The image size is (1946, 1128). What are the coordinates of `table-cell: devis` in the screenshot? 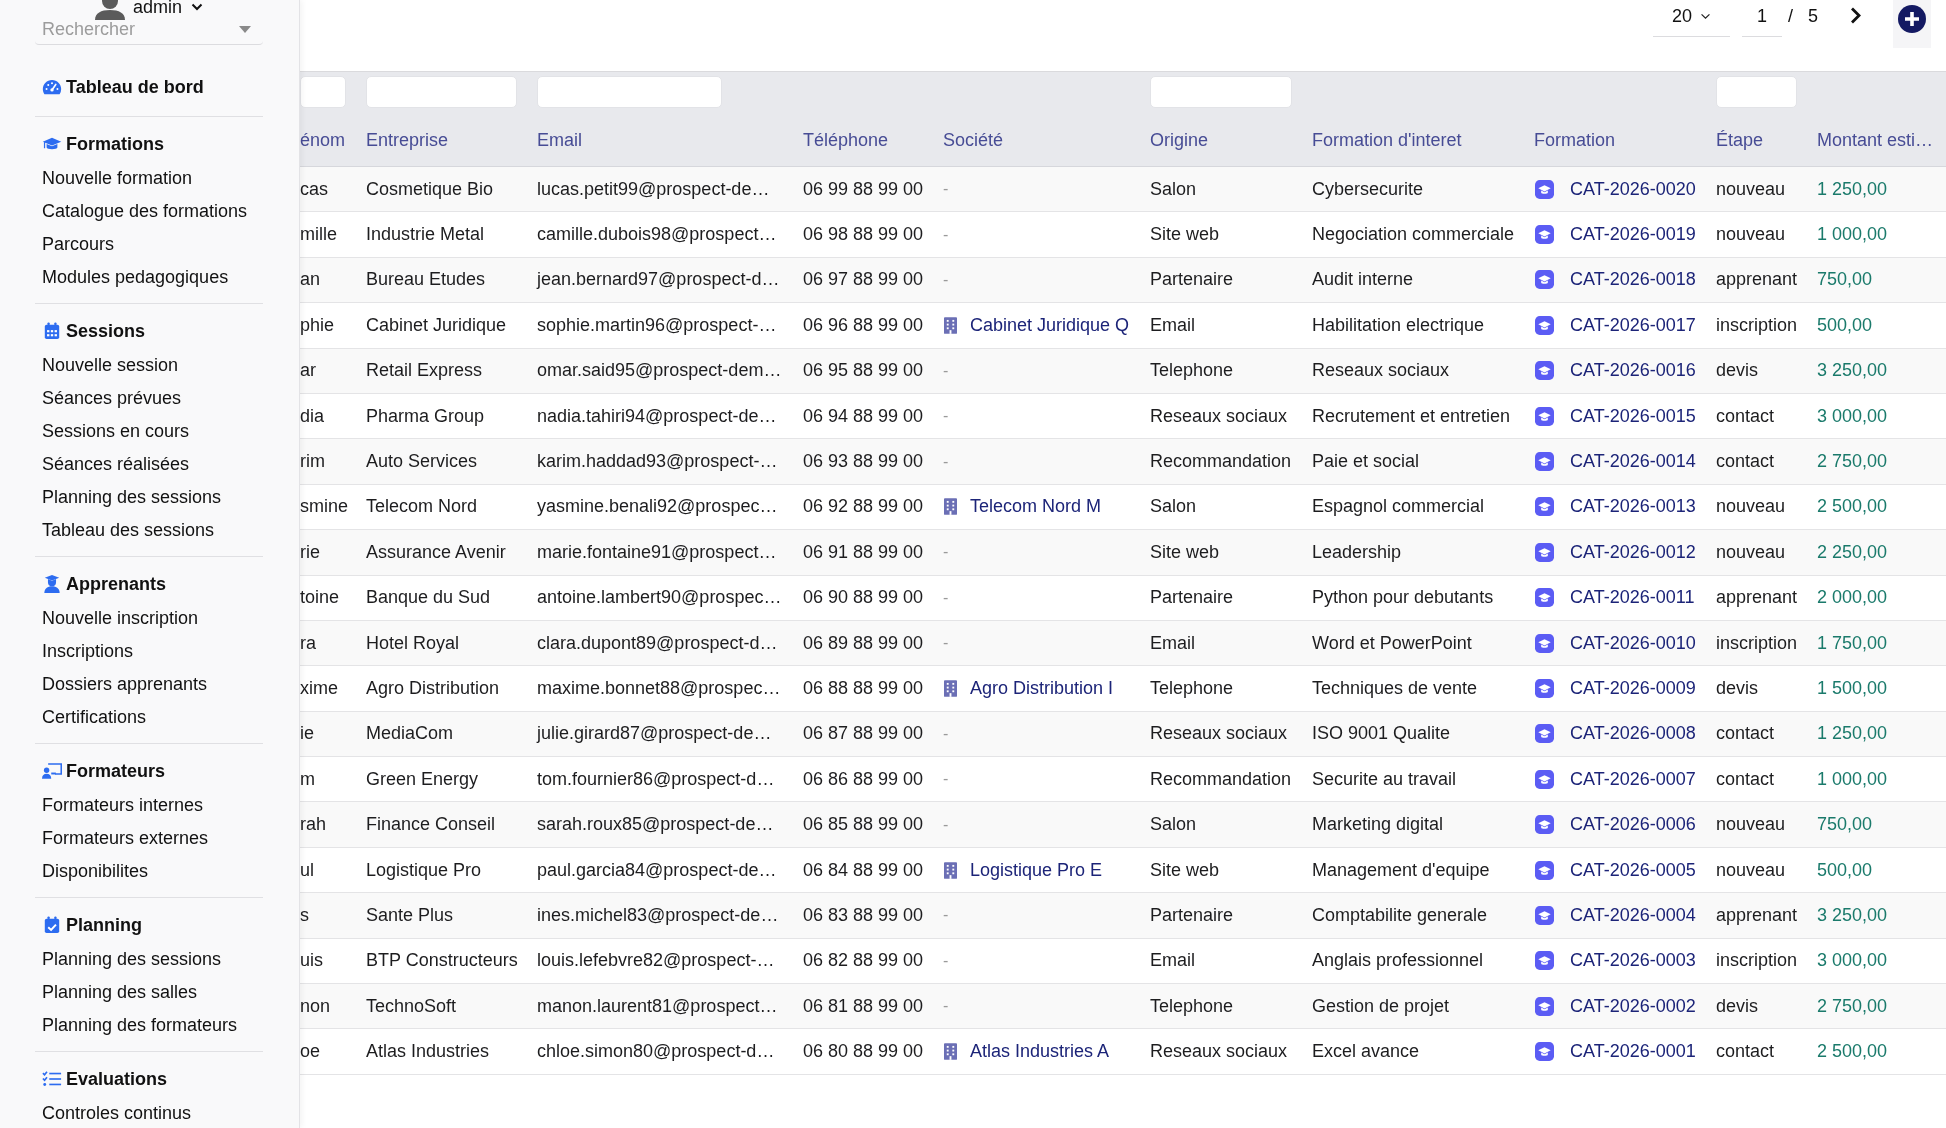 It's located at (1737, 688).